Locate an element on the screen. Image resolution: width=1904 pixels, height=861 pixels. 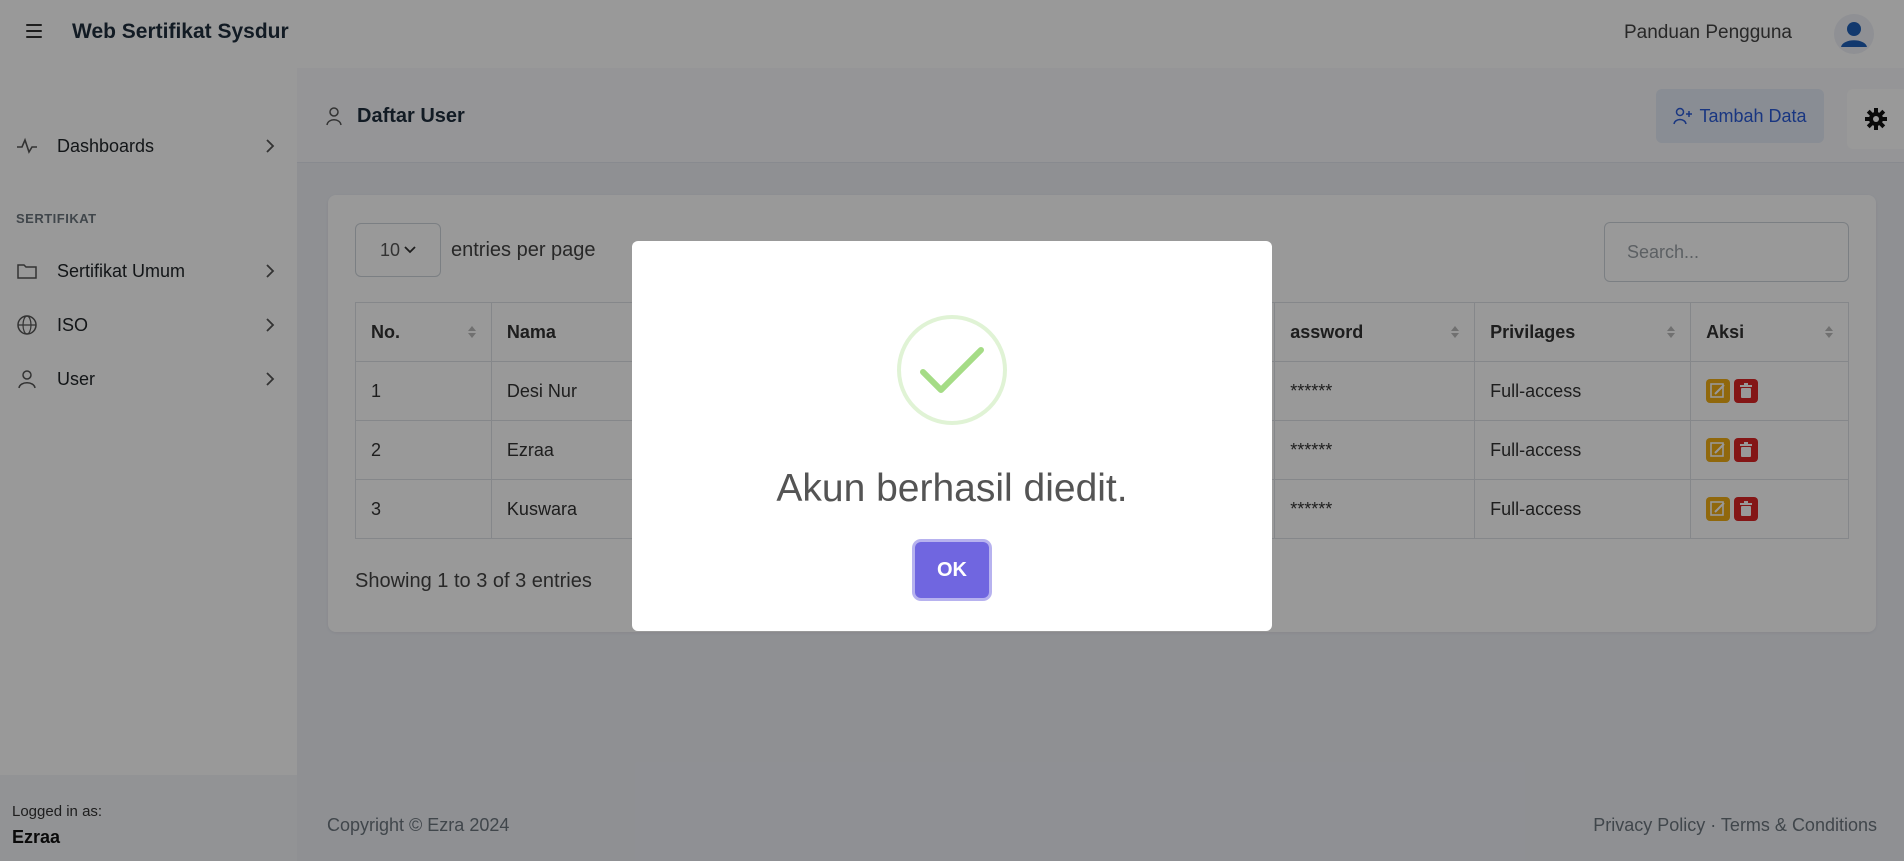
ok-button: OK is located at coordinates (952, 570).